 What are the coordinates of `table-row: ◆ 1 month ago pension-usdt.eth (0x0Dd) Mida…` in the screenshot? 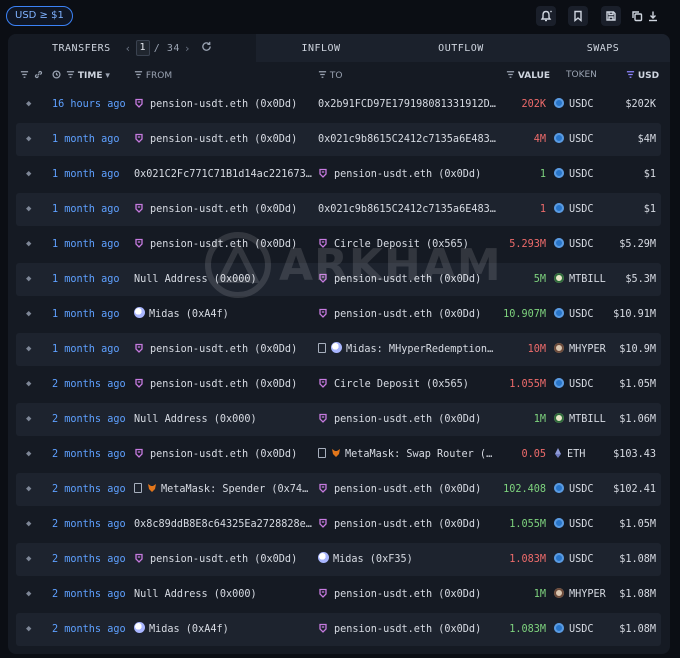 It's located at (338, 349).